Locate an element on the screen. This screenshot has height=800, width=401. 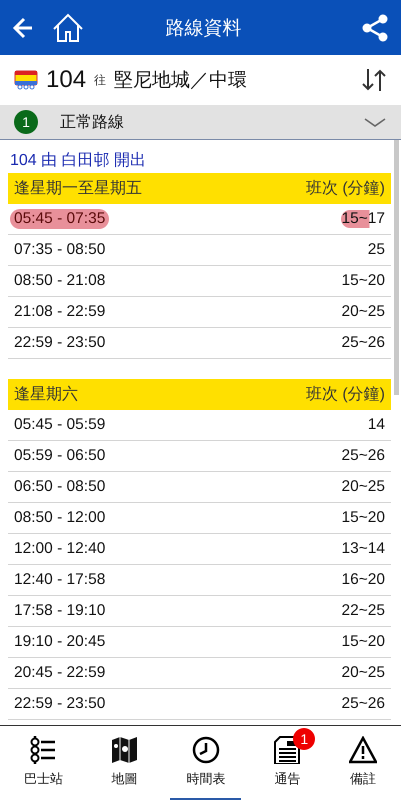
route-variant-bar: 1 正常路線 is located at coordinates (200, 122).